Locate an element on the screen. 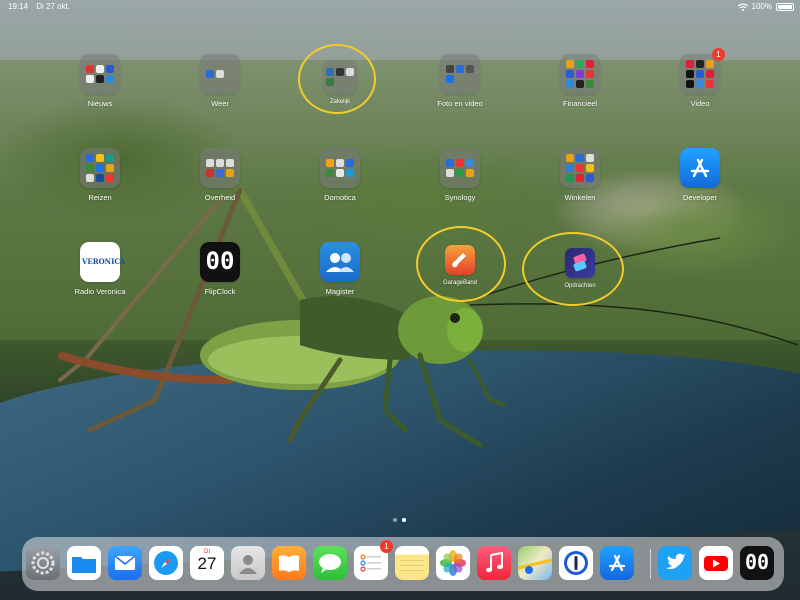 Image resolution: width=800 pixels, height=600 pixels. folder-weer: Weer is located at coordinates (220, 81).